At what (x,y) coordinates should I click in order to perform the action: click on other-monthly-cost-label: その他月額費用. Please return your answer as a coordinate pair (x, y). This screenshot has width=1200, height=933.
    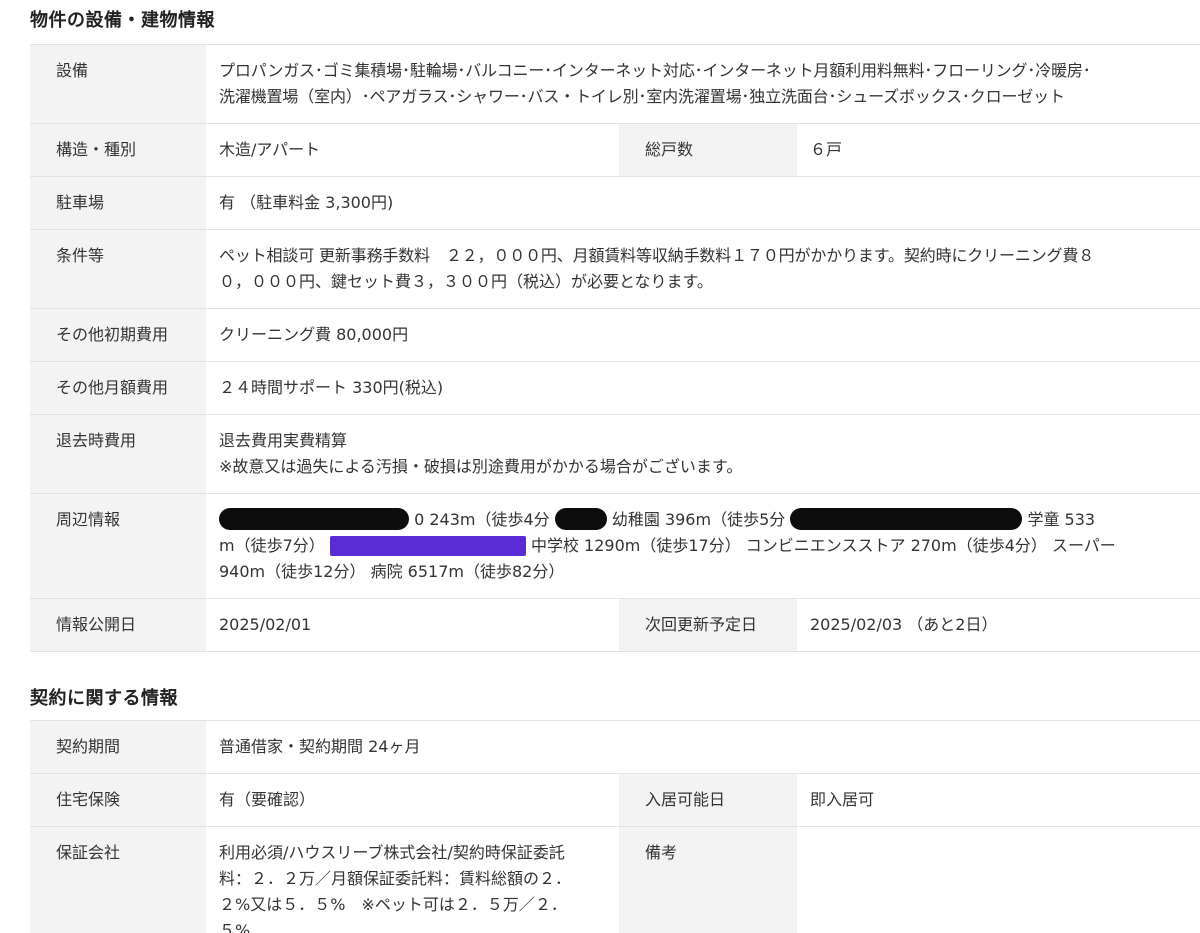
    Looking at the image, I should click on (118, 388).